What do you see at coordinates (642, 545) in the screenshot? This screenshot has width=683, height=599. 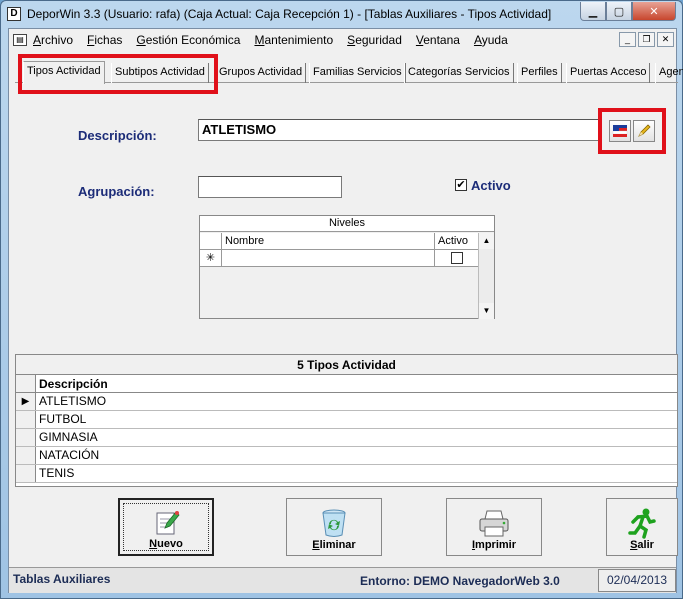 I see `salir-label: Salir` at bounding box center [642, 545].